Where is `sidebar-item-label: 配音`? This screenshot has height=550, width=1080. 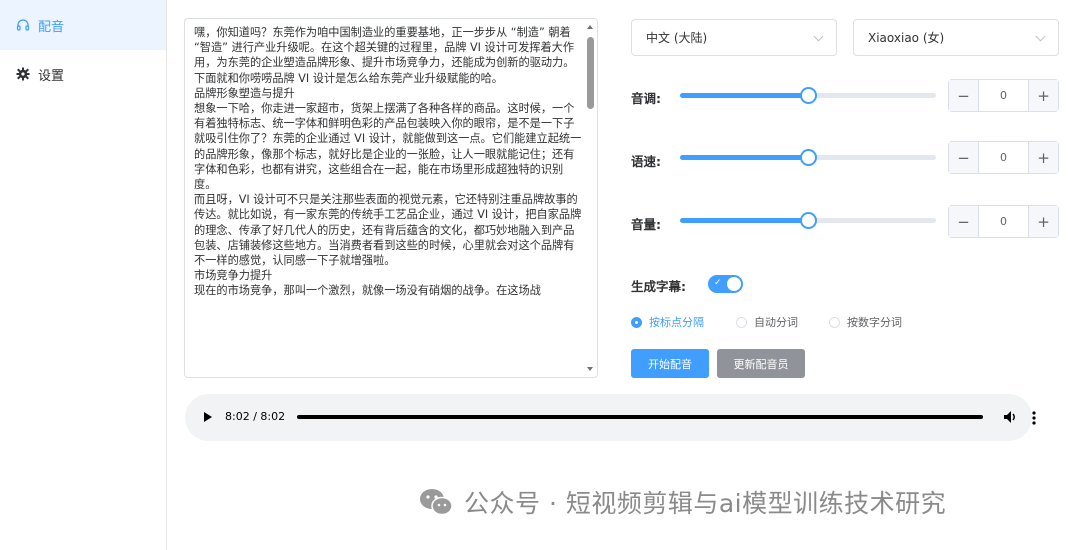
sidebar-item-label: 配音 is located at coordinates (51, 27).